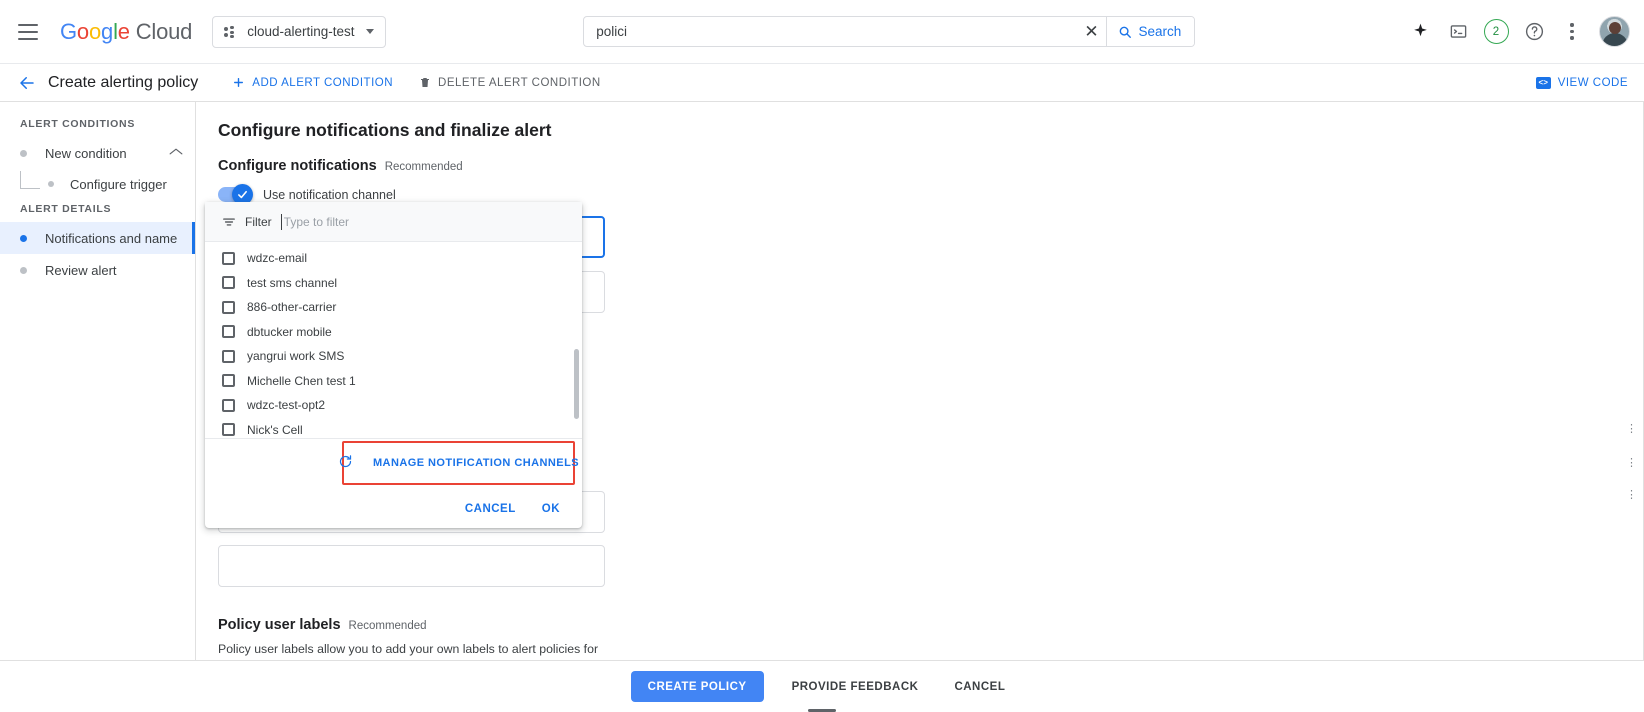 Image resolution: width=1644 pixels, height=712 pixels. Describe the element at coordinates (393, 428) in the screenshot. I see `list-item: Nick's Cell` at that location.